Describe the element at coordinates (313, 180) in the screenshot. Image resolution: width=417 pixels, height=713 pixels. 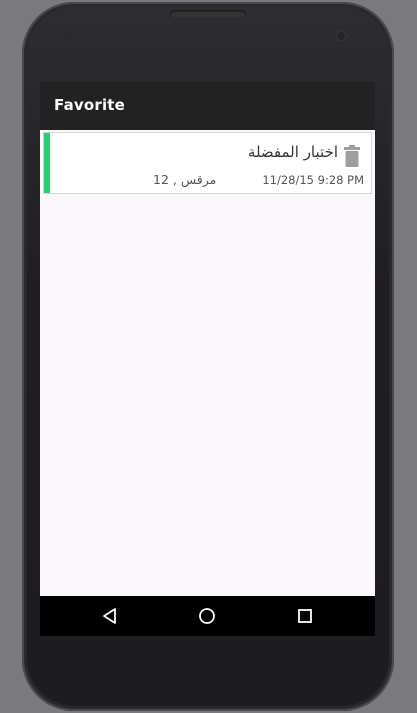
I see `favorite-item-date: 11/28/15 9:28 PM` at that location.